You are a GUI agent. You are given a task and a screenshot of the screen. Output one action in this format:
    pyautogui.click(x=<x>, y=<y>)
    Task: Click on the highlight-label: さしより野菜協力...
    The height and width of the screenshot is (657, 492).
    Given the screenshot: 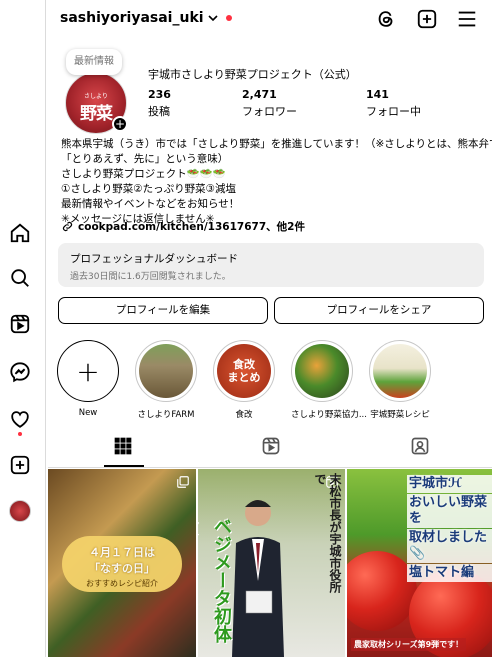 What is the action you would take?
    pyautogui.click(x=329, y=415)
    